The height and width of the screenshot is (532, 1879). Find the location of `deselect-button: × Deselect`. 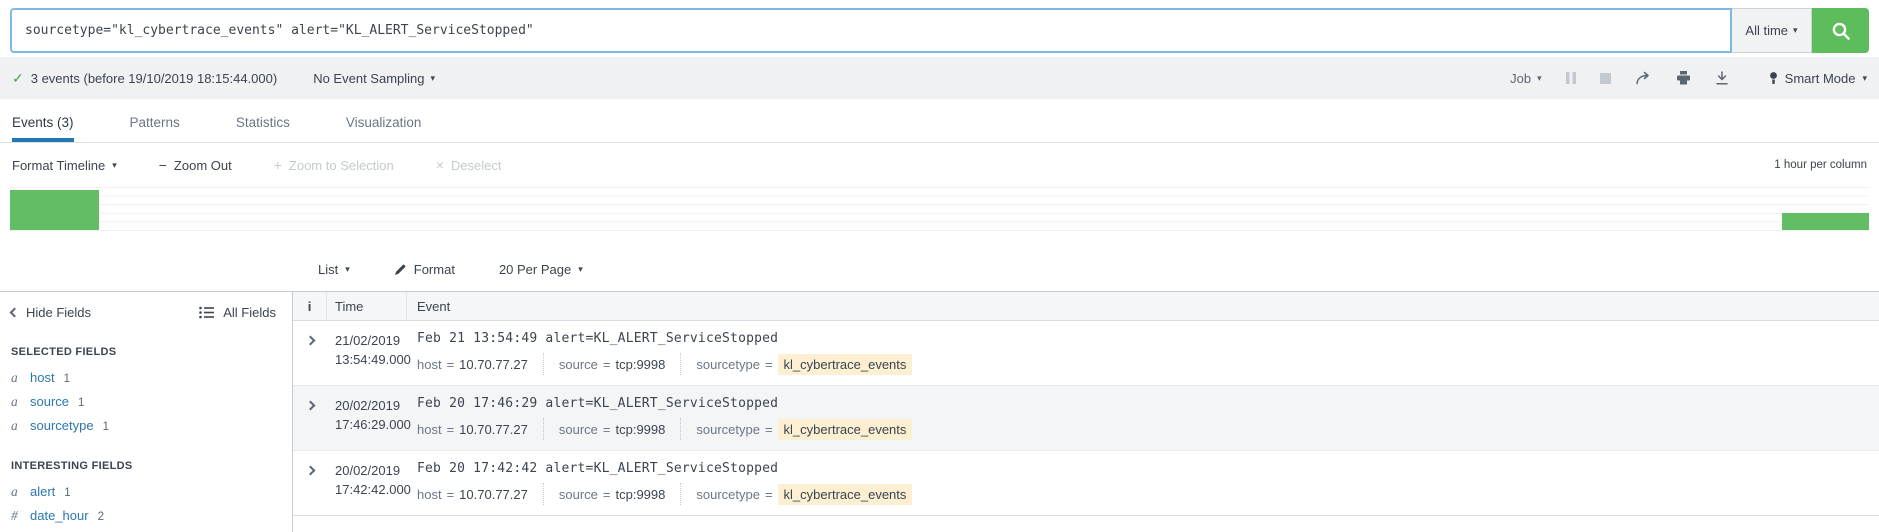

deselect-button: × Deselect is located at coordinates (469, 165).